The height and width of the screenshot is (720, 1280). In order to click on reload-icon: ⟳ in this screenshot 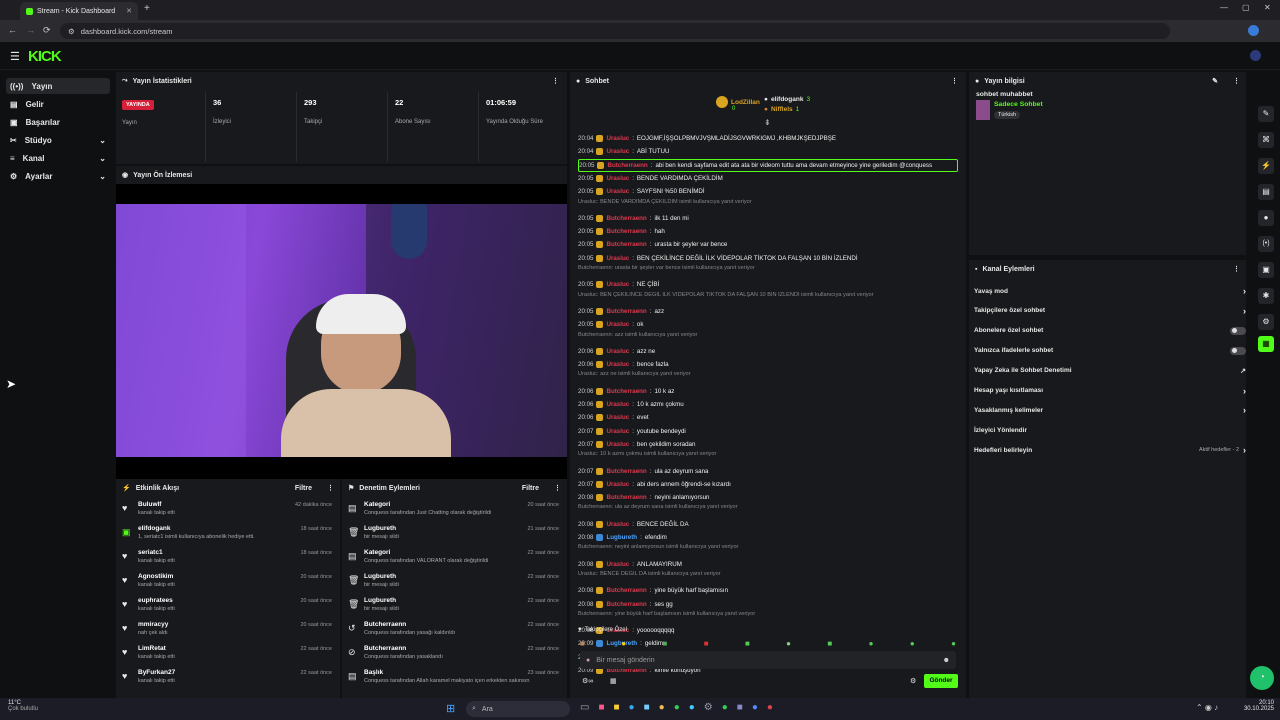, I will do `click(47, 30)`.